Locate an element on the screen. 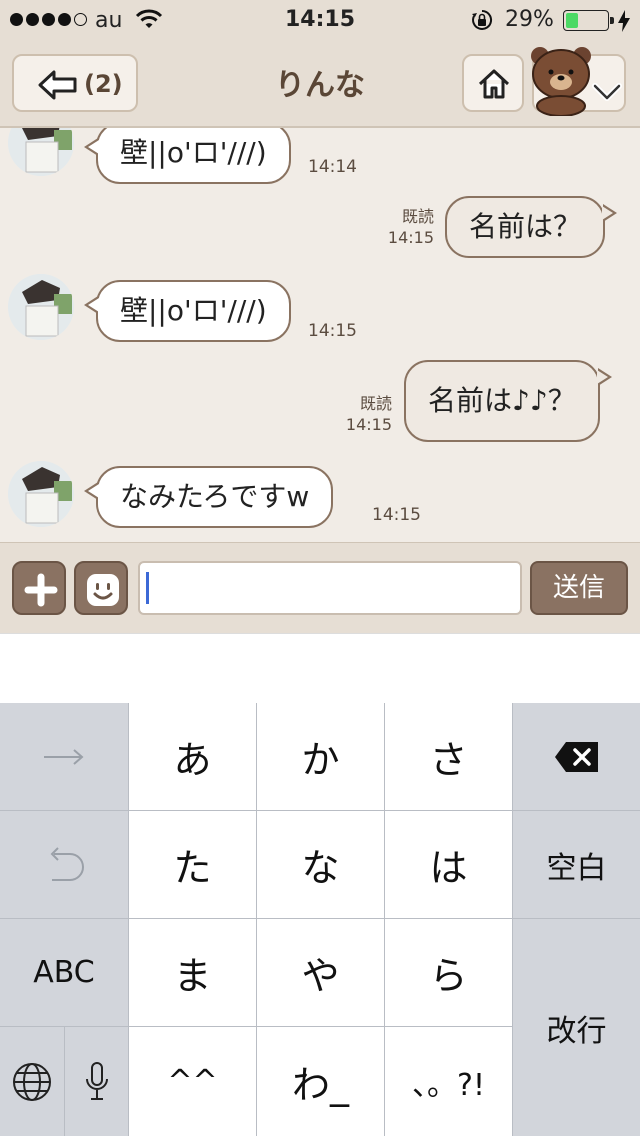 The image size is (640, 1136). home-button is located at coordinates (493, 83).